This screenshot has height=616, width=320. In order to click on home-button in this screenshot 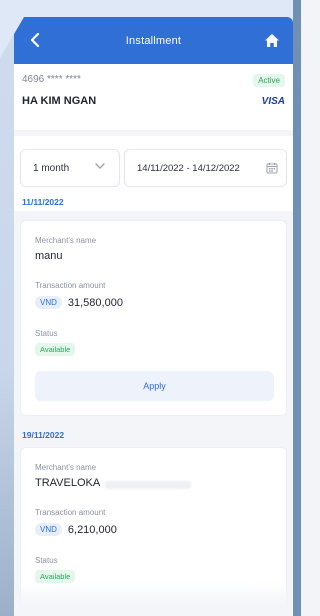, I will do `click(272, 40)`.